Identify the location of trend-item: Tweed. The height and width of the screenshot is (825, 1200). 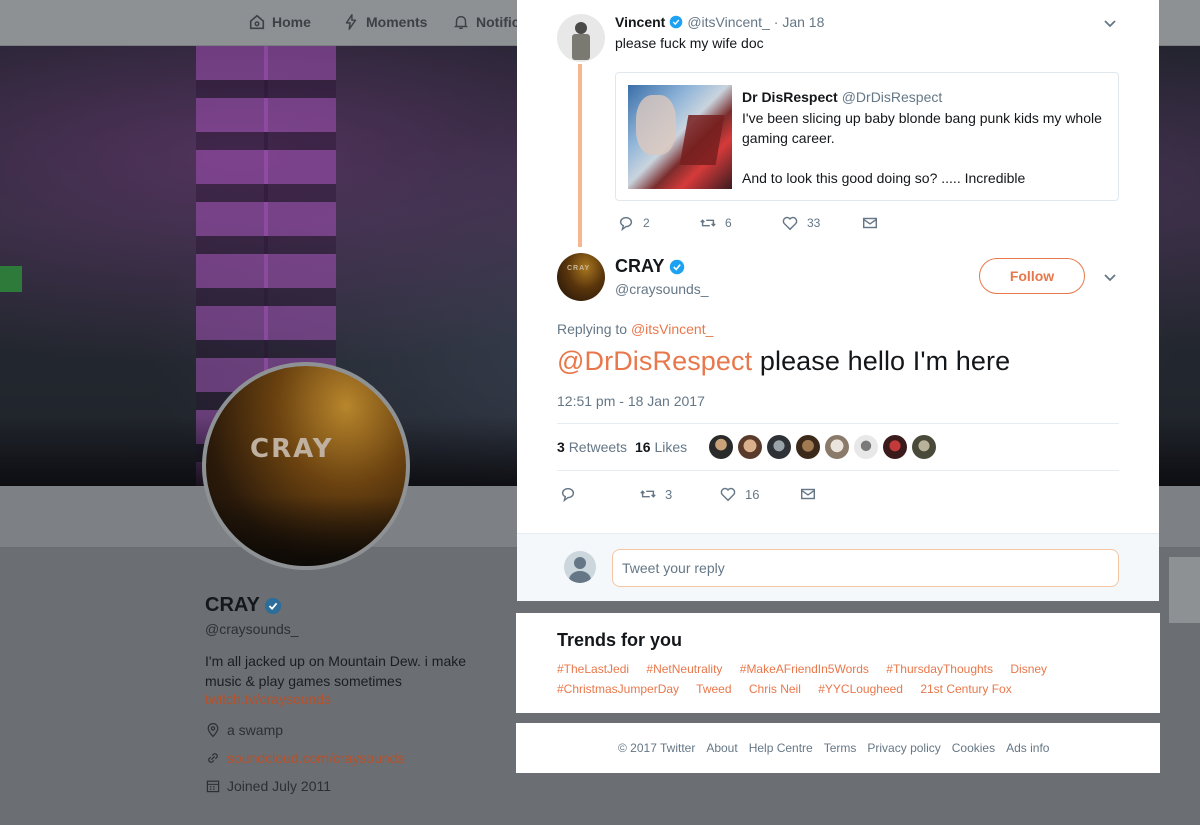
(713, 689).